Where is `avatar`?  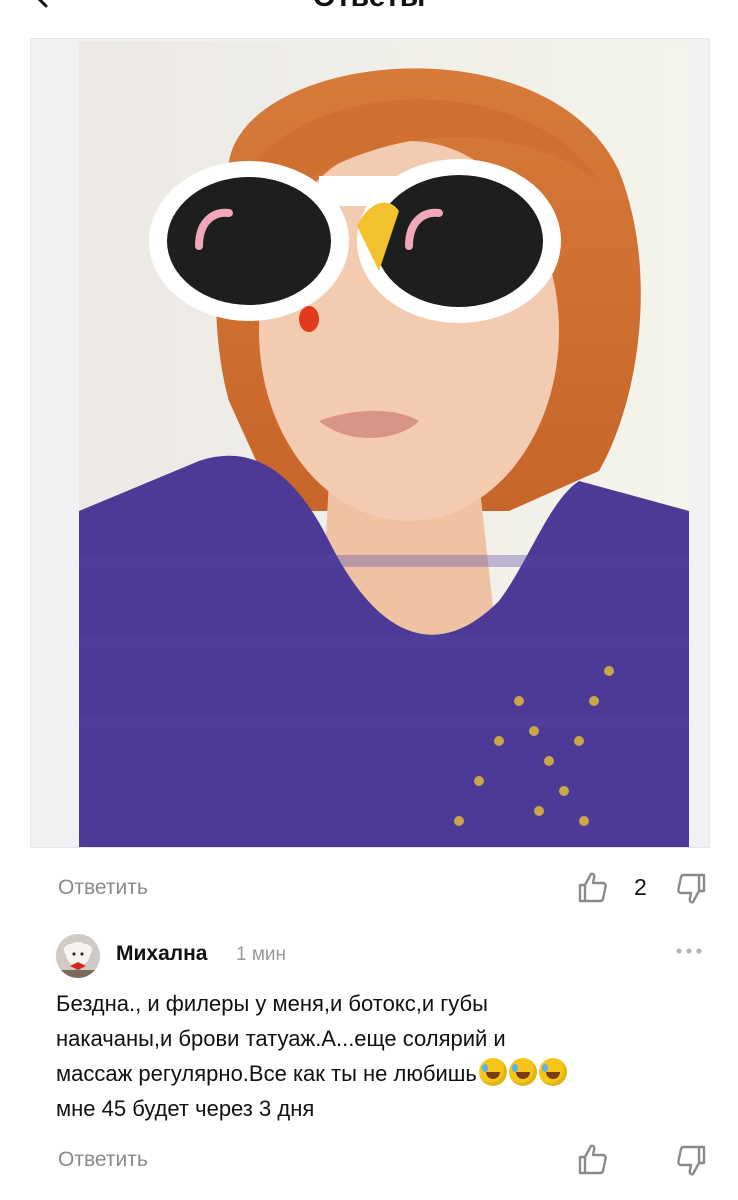
avatar is located at coordinates (78, 956).